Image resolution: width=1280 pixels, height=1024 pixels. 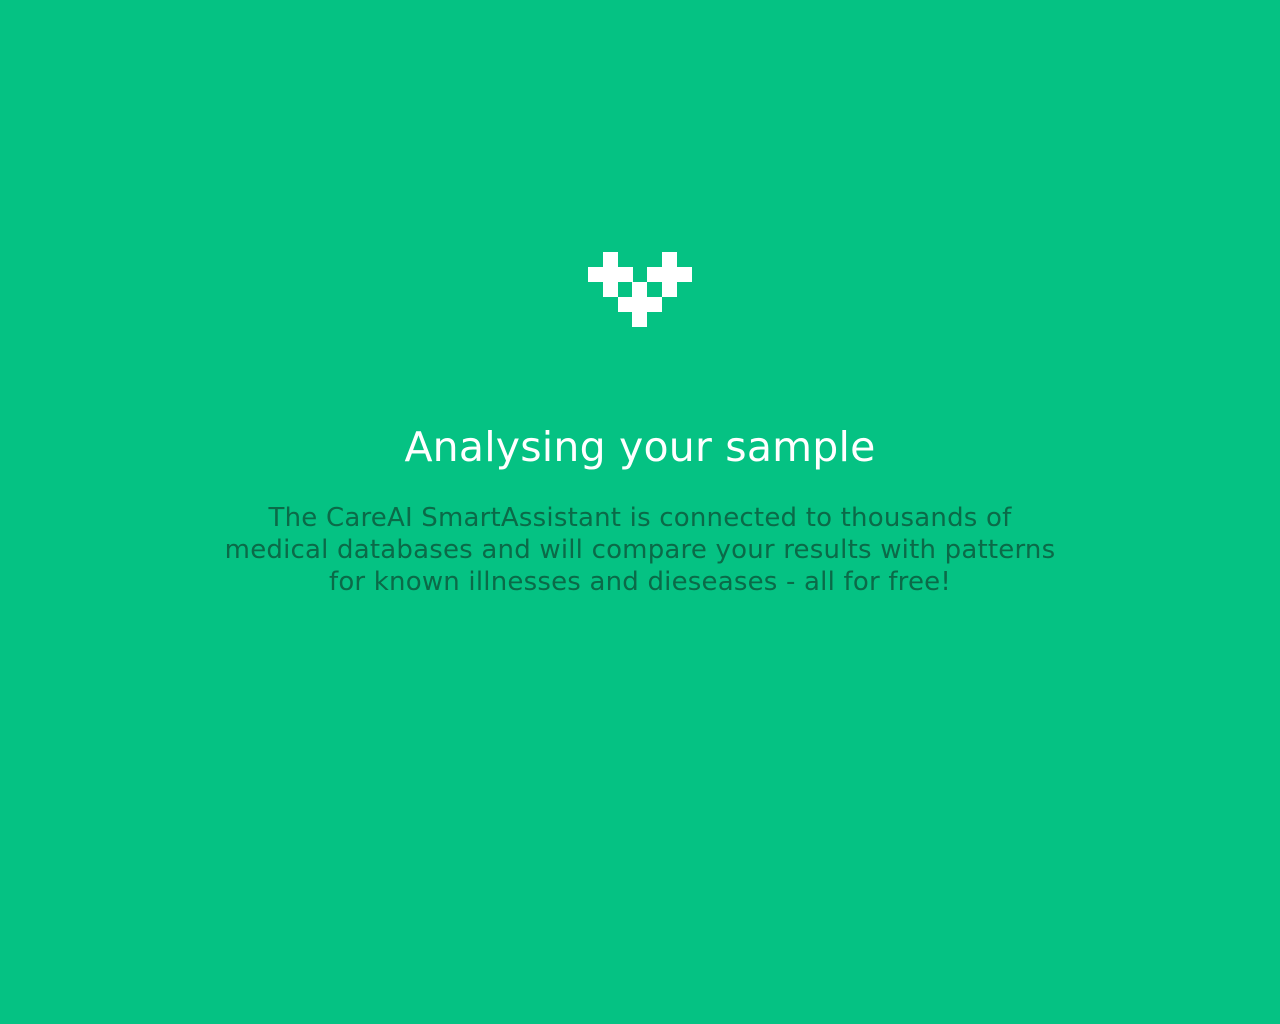 What do you see at coordinates (640, 447) in the screenshot?
I see `page-title: Analysing your sample` at bounding box center [640, 447].